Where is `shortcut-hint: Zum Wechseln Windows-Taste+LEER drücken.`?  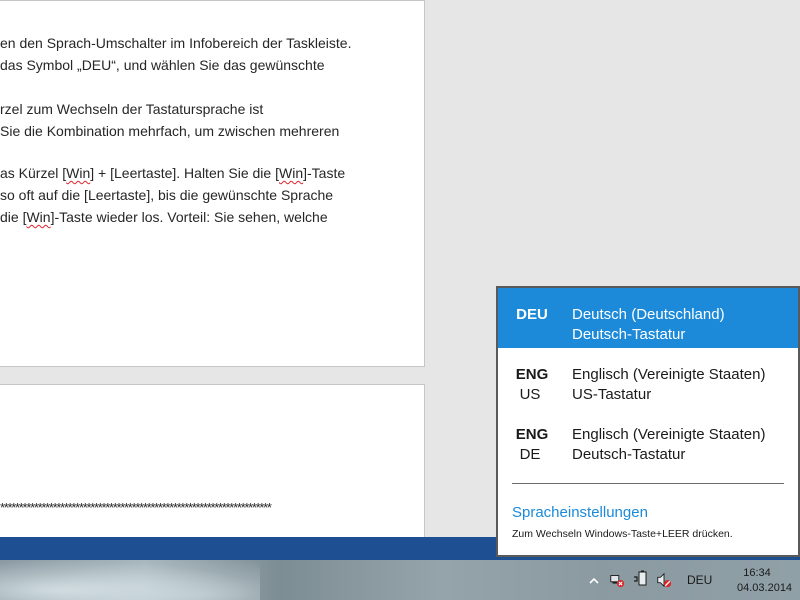
shortcut-hint: Zum Wechseln Windows-Taste+LEER drücken. is located at coordinates (622, 534).